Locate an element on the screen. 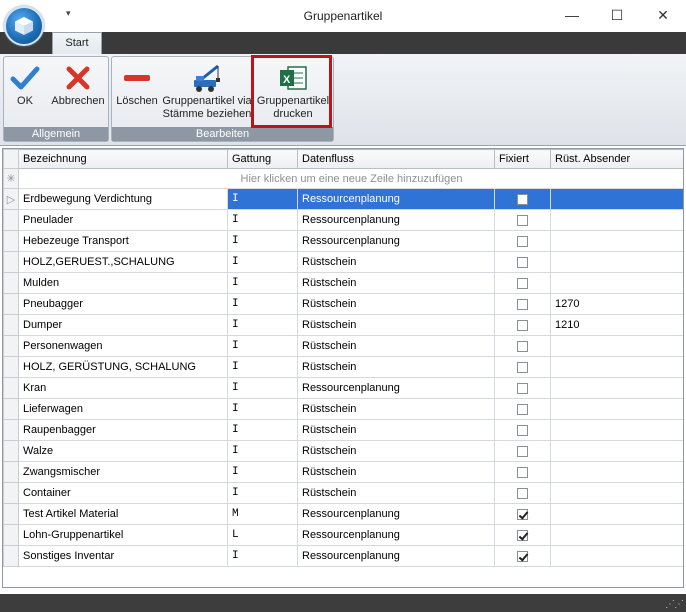  fetch-via-staemme-button: Gruppenartikel via Stämme beziehen is located at coordinates (207, 91).